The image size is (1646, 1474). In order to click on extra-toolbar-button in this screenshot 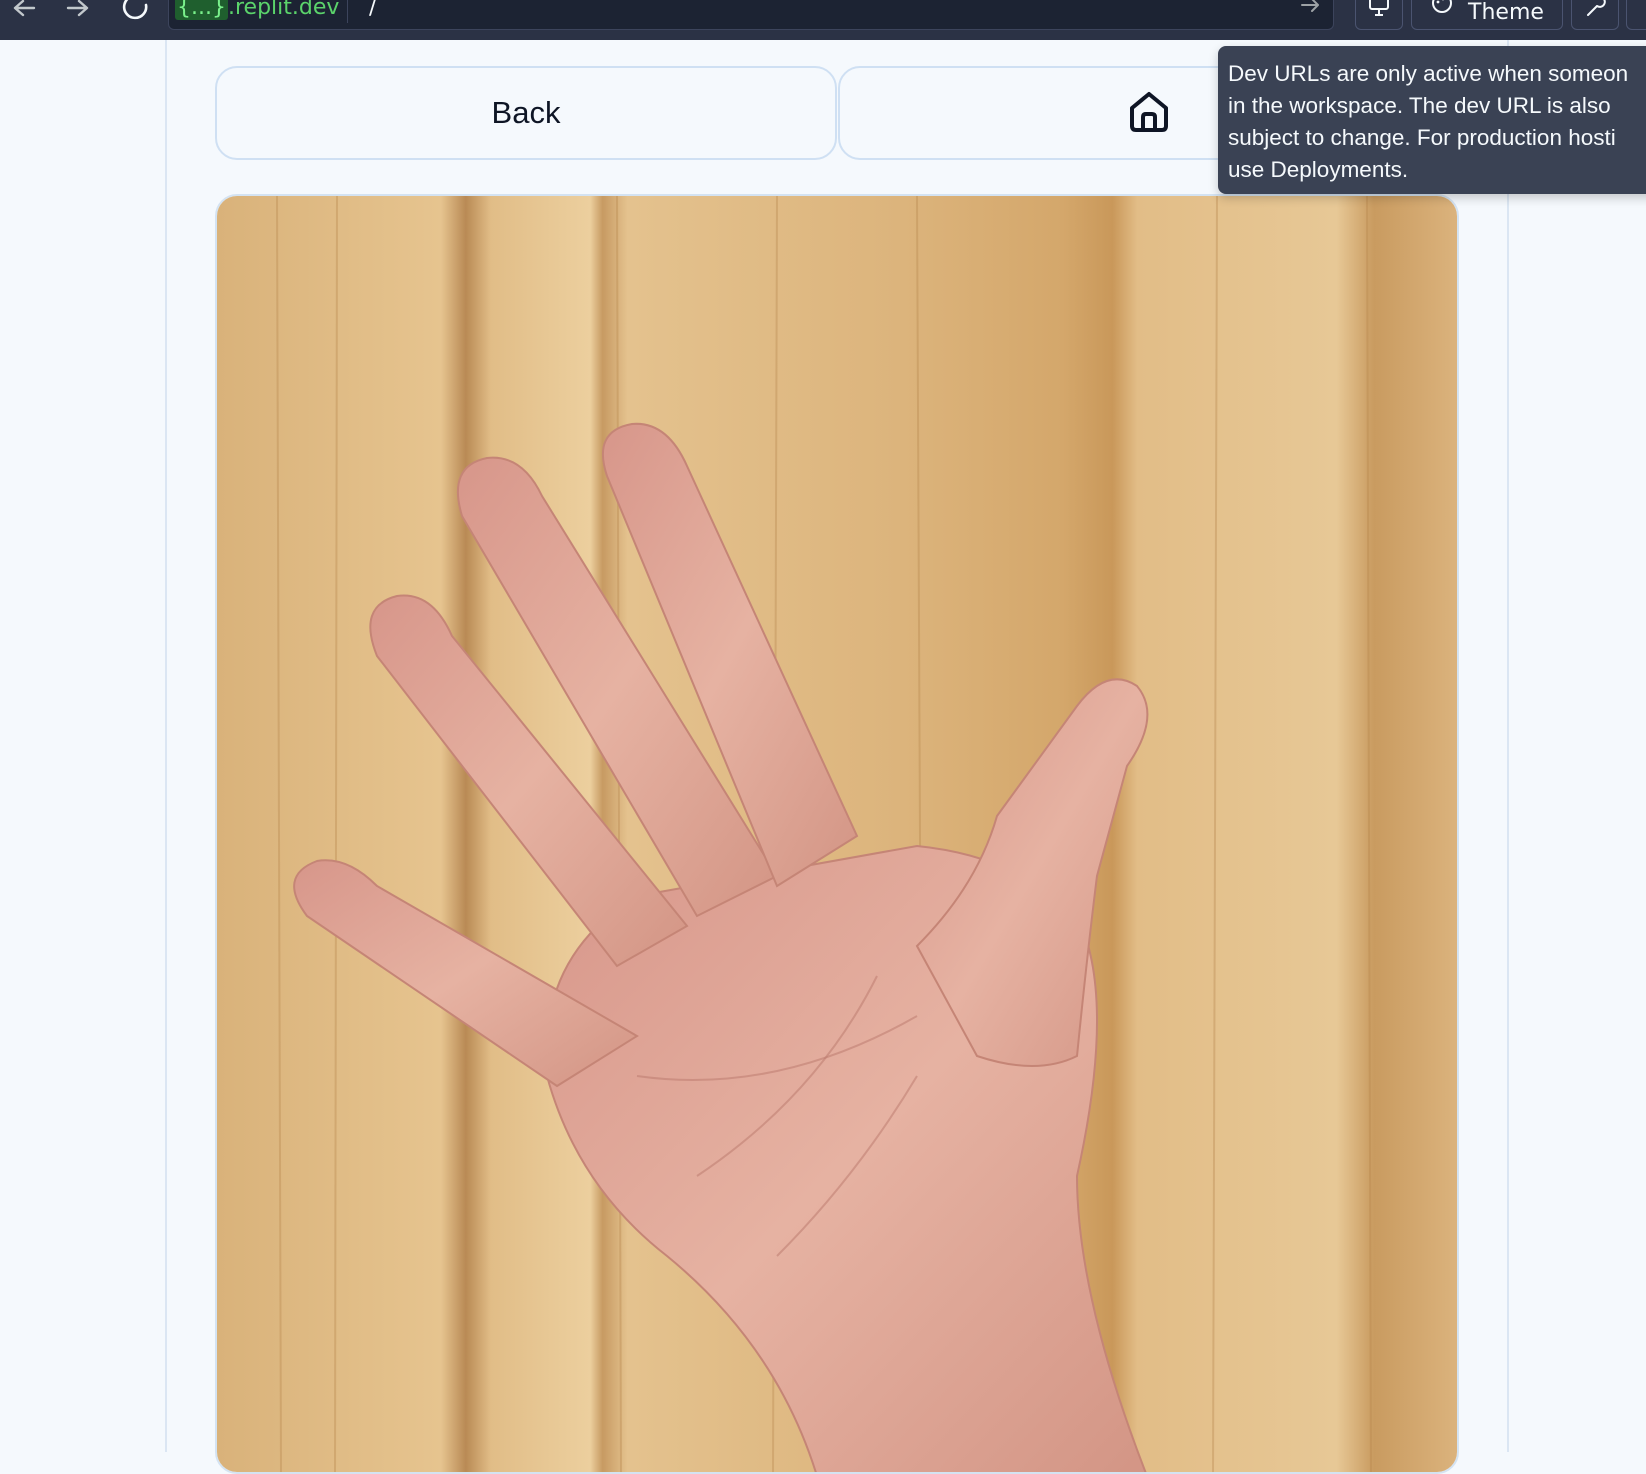, I will do `click(1636, 15)`.